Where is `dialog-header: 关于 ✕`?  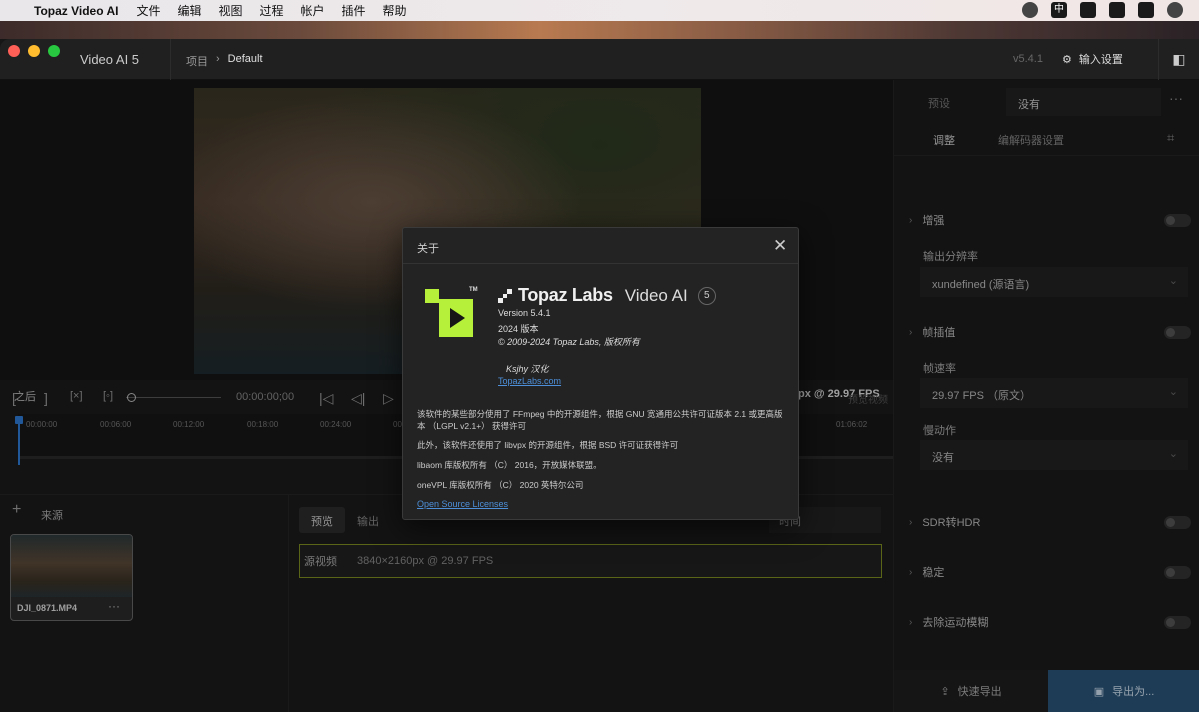 dialog-header: 关于 ✕ is located at coordinates (600, 246).